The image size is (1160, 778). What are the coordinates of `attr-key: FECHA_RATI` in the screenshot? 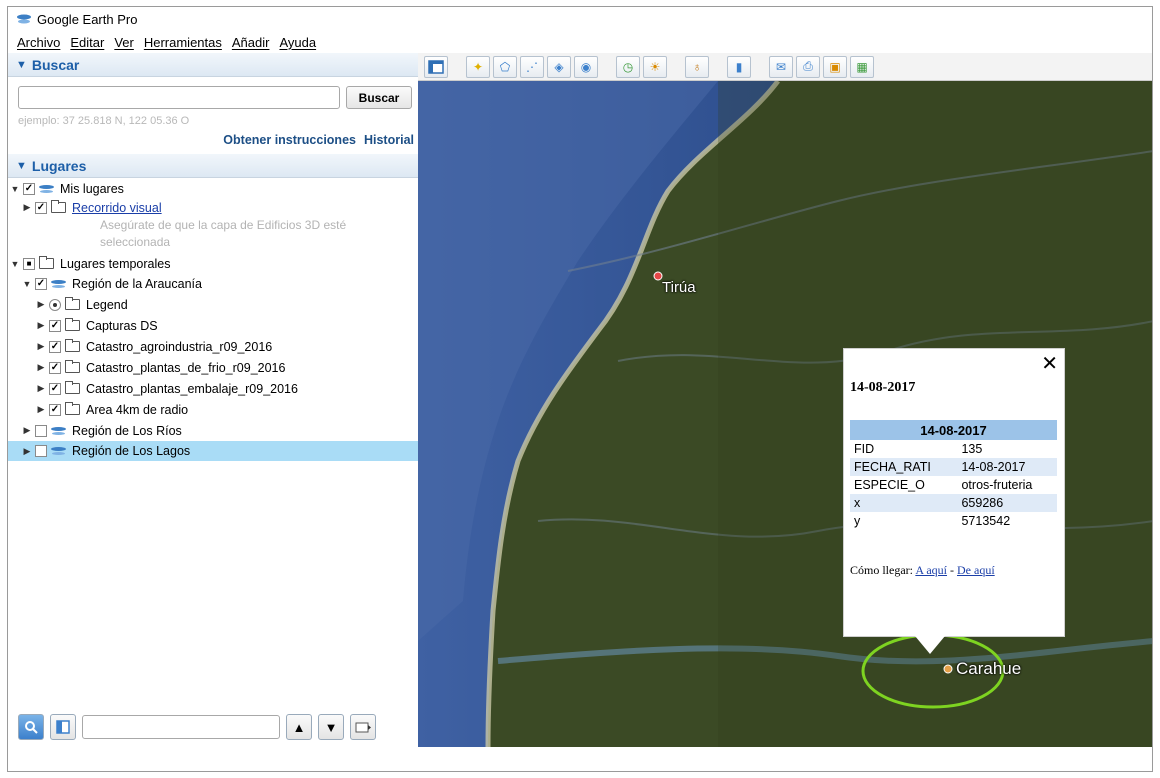 It's located at (904, 467).